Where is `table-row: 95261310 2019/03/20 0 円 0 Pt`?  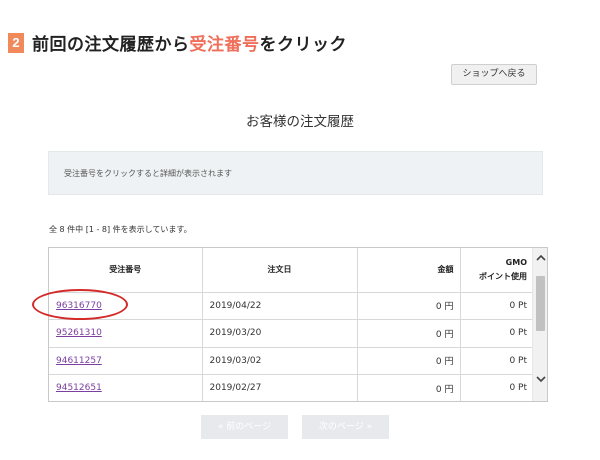
table-row: 95261310 2019/03/20 0 円 0 Pt is located at coordinates (291, 333).